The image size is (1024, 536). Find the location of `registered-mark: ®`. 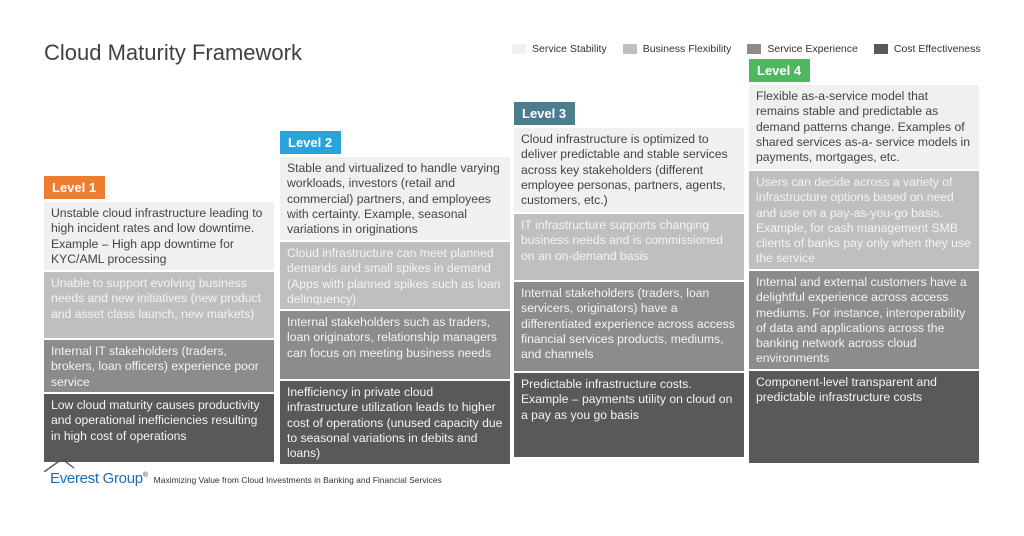

registered-mark: ® is located at coordinates (145, 475).